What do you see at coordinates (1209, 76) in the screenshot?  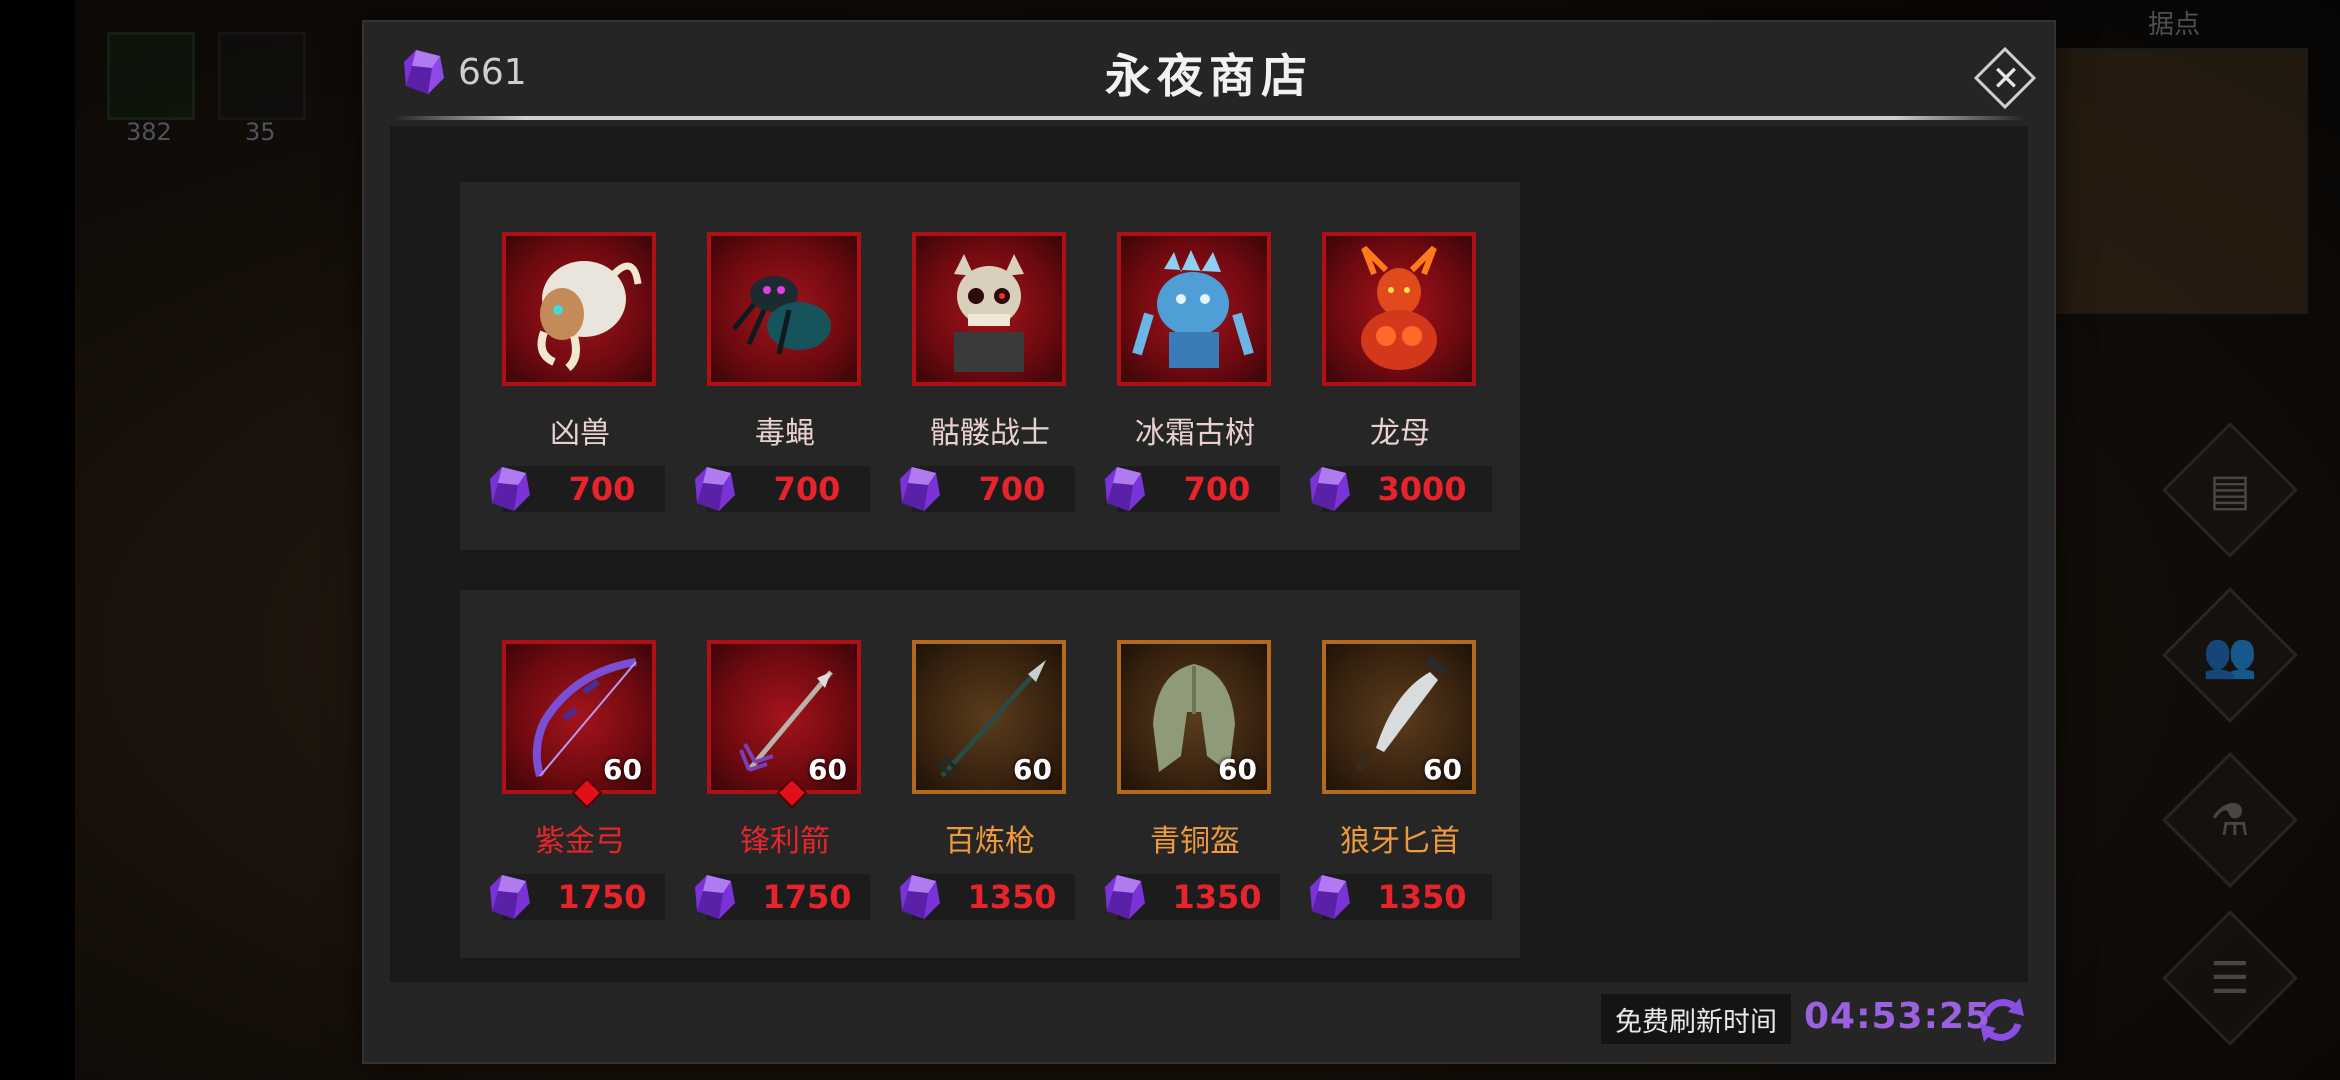 I see `shop-title: 永夜商店` at bounding box center [1209, 76].